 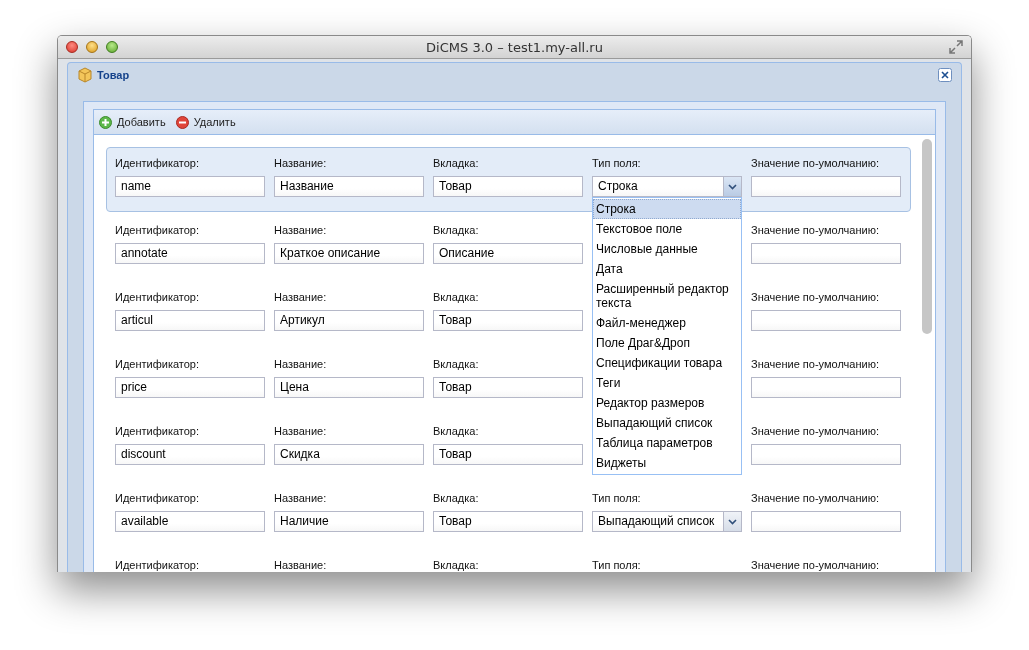 What do you see at coordinates (667, 521) in the screenshot?
I see `select-field: Выпадающий список` at bounding box center [667, 521].